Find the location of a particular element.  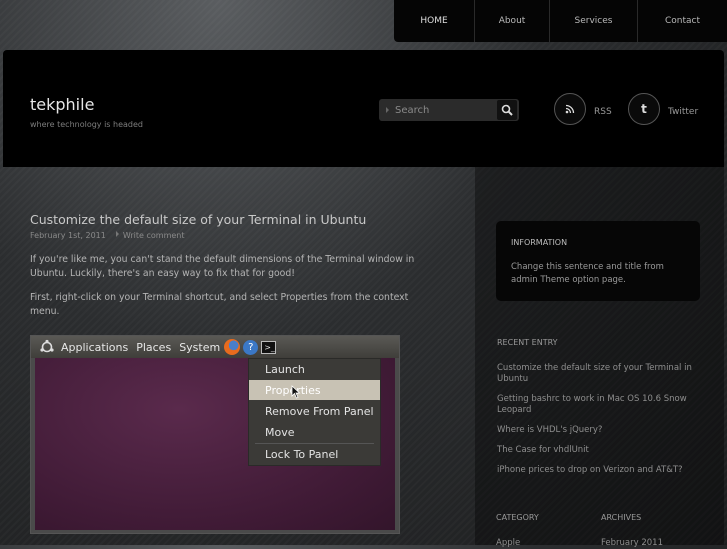

post-meta: February 1st, 2011 Write comment is located at coordinates (107, 235).